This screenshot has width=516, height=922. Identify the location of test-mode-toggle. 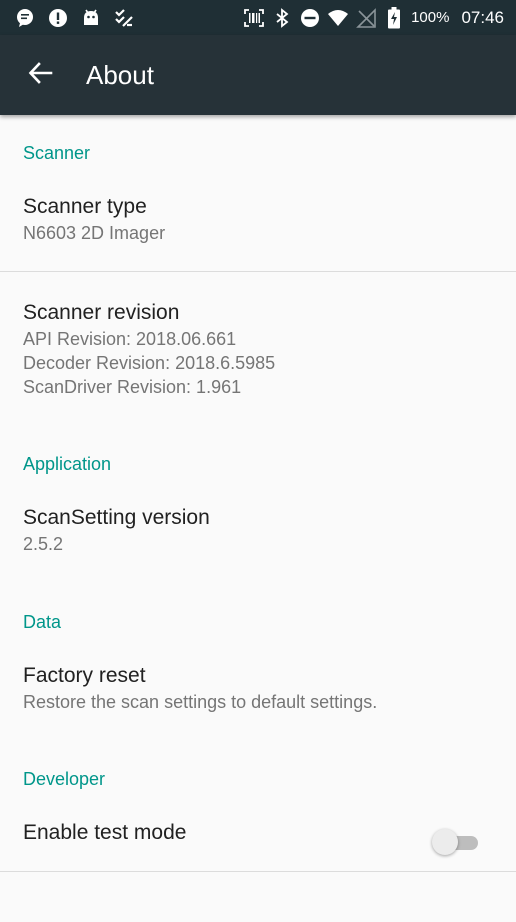
(455, 843).